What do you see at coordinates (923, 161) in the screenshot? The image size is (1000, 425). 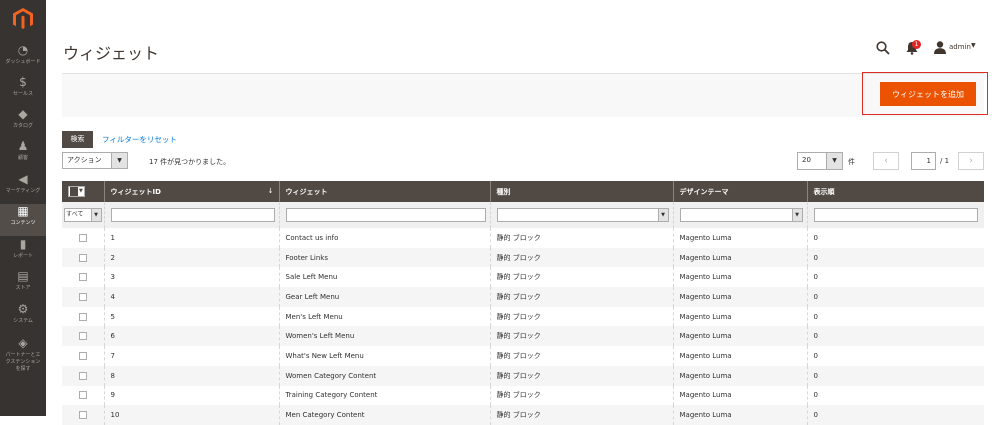 I see `page-number-input: 1` at bounding box center [923, 161].